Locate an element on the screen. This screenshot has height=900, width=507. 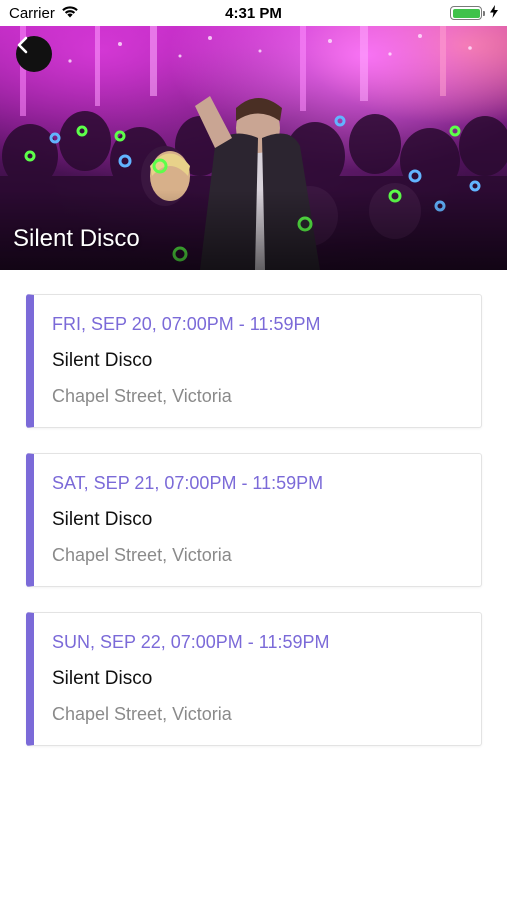
page-title: Silent Disco is located at coordinates (76, 238).